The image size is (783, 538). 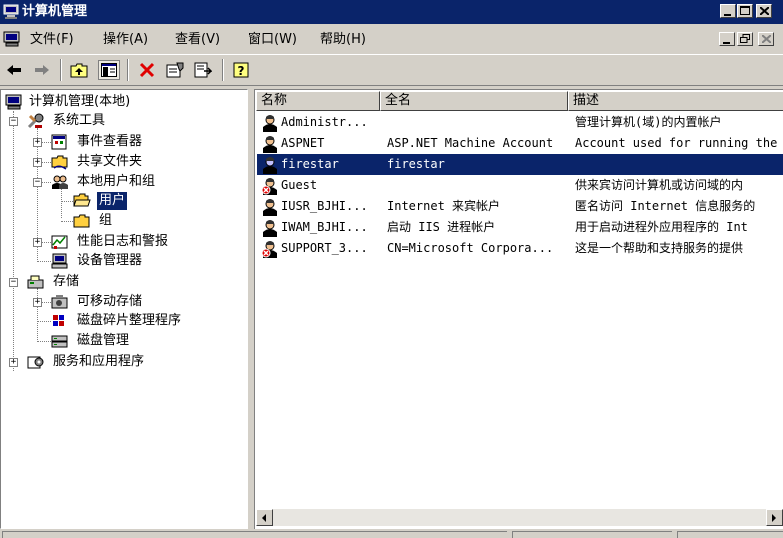 I want to click on cell-description: Account used for running the, so click(x=676, y=143).